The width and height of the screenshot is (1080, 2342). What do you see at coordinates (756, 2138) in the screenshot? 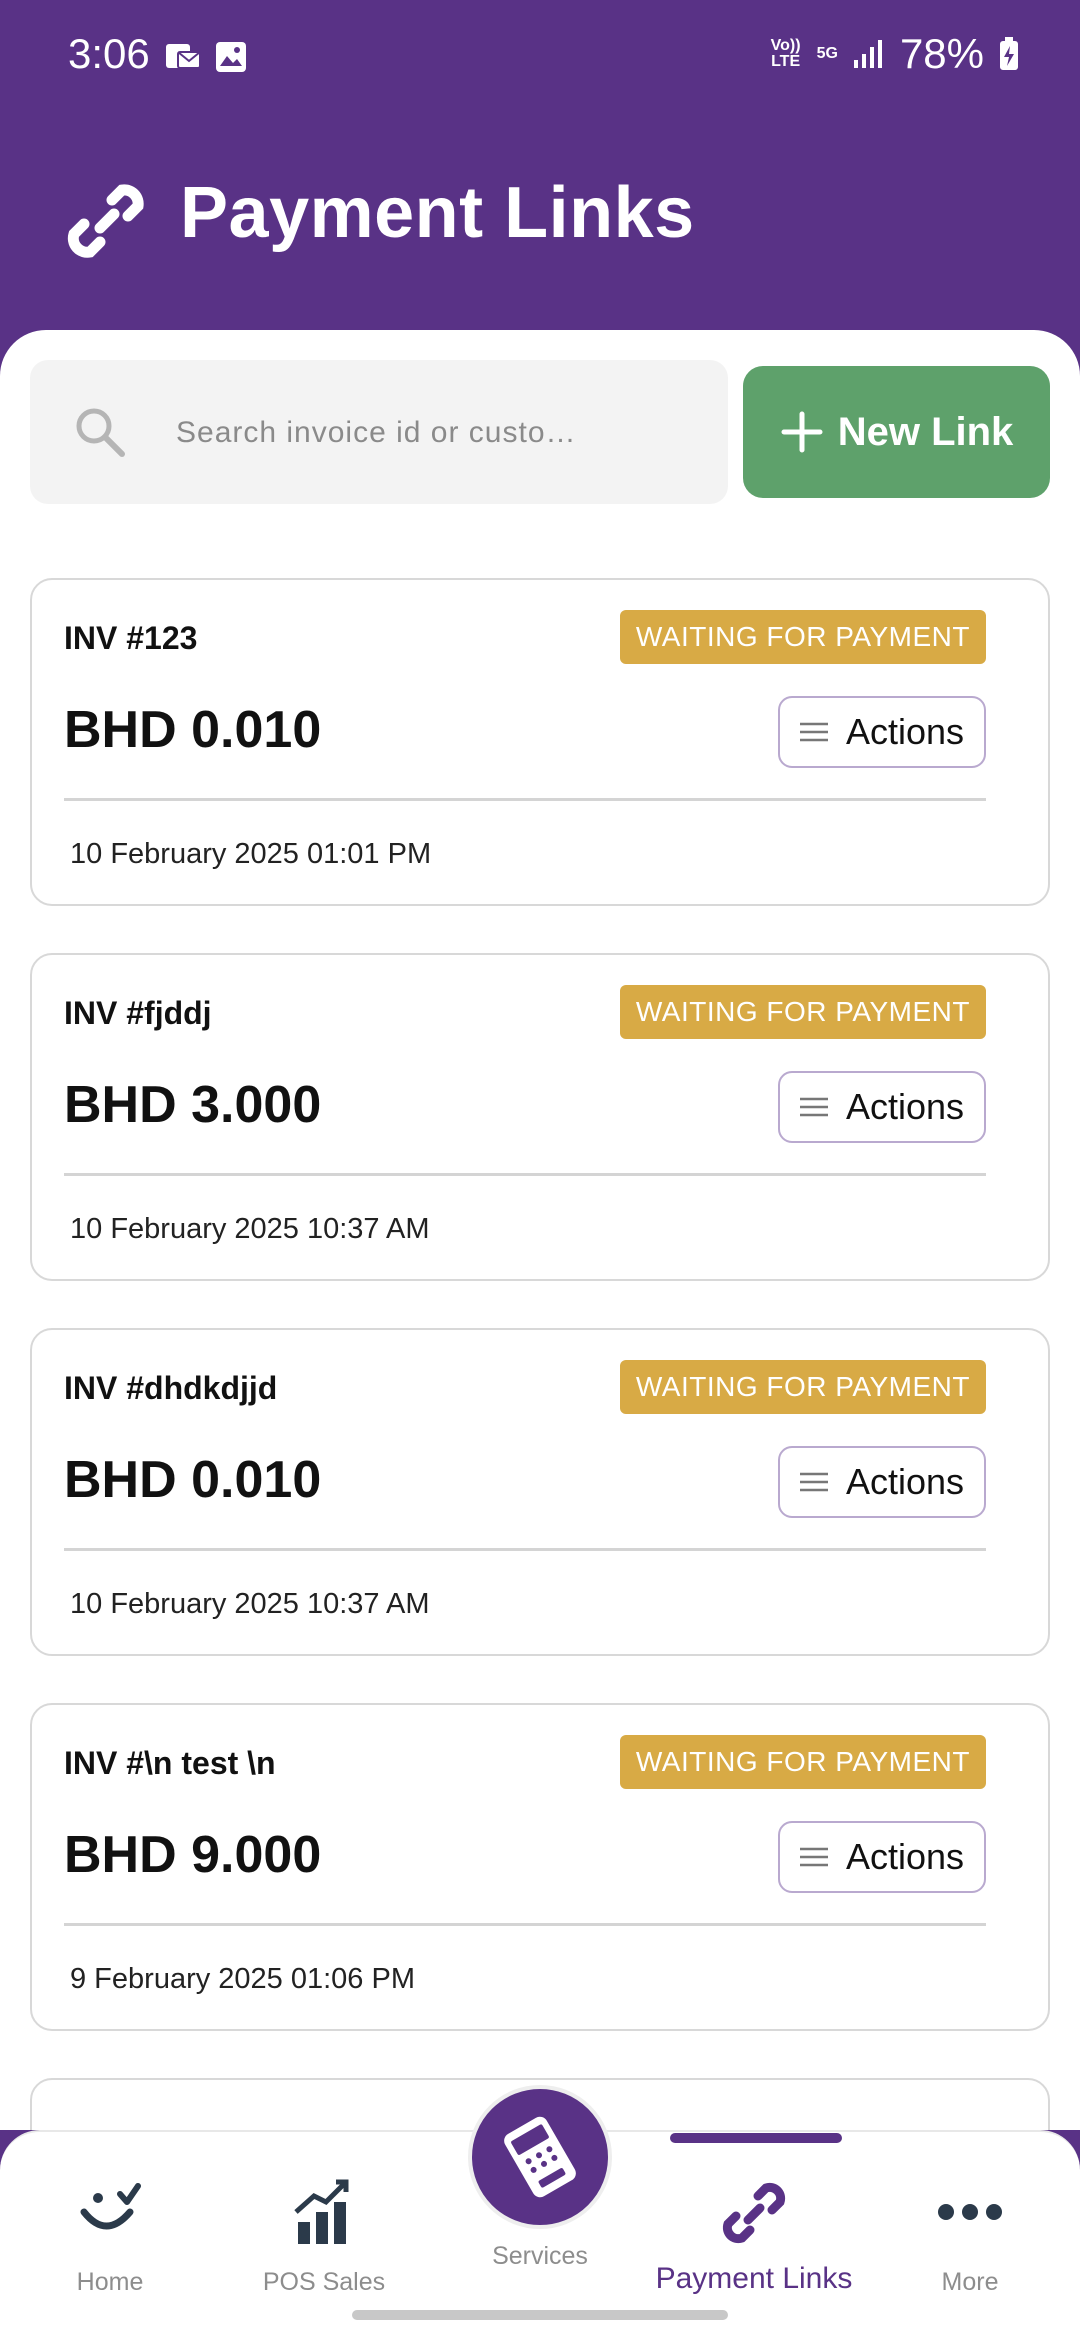
I see `active-tab-indicator` at bounding box center [756, 2138].